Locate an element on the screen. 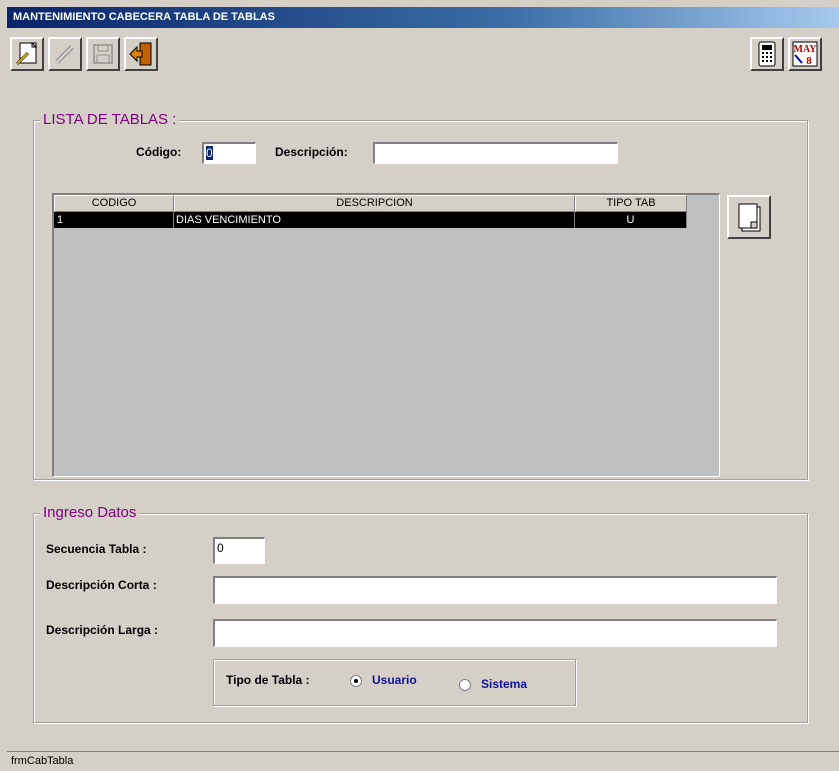  exit-button is located at coordinates (141, 54).